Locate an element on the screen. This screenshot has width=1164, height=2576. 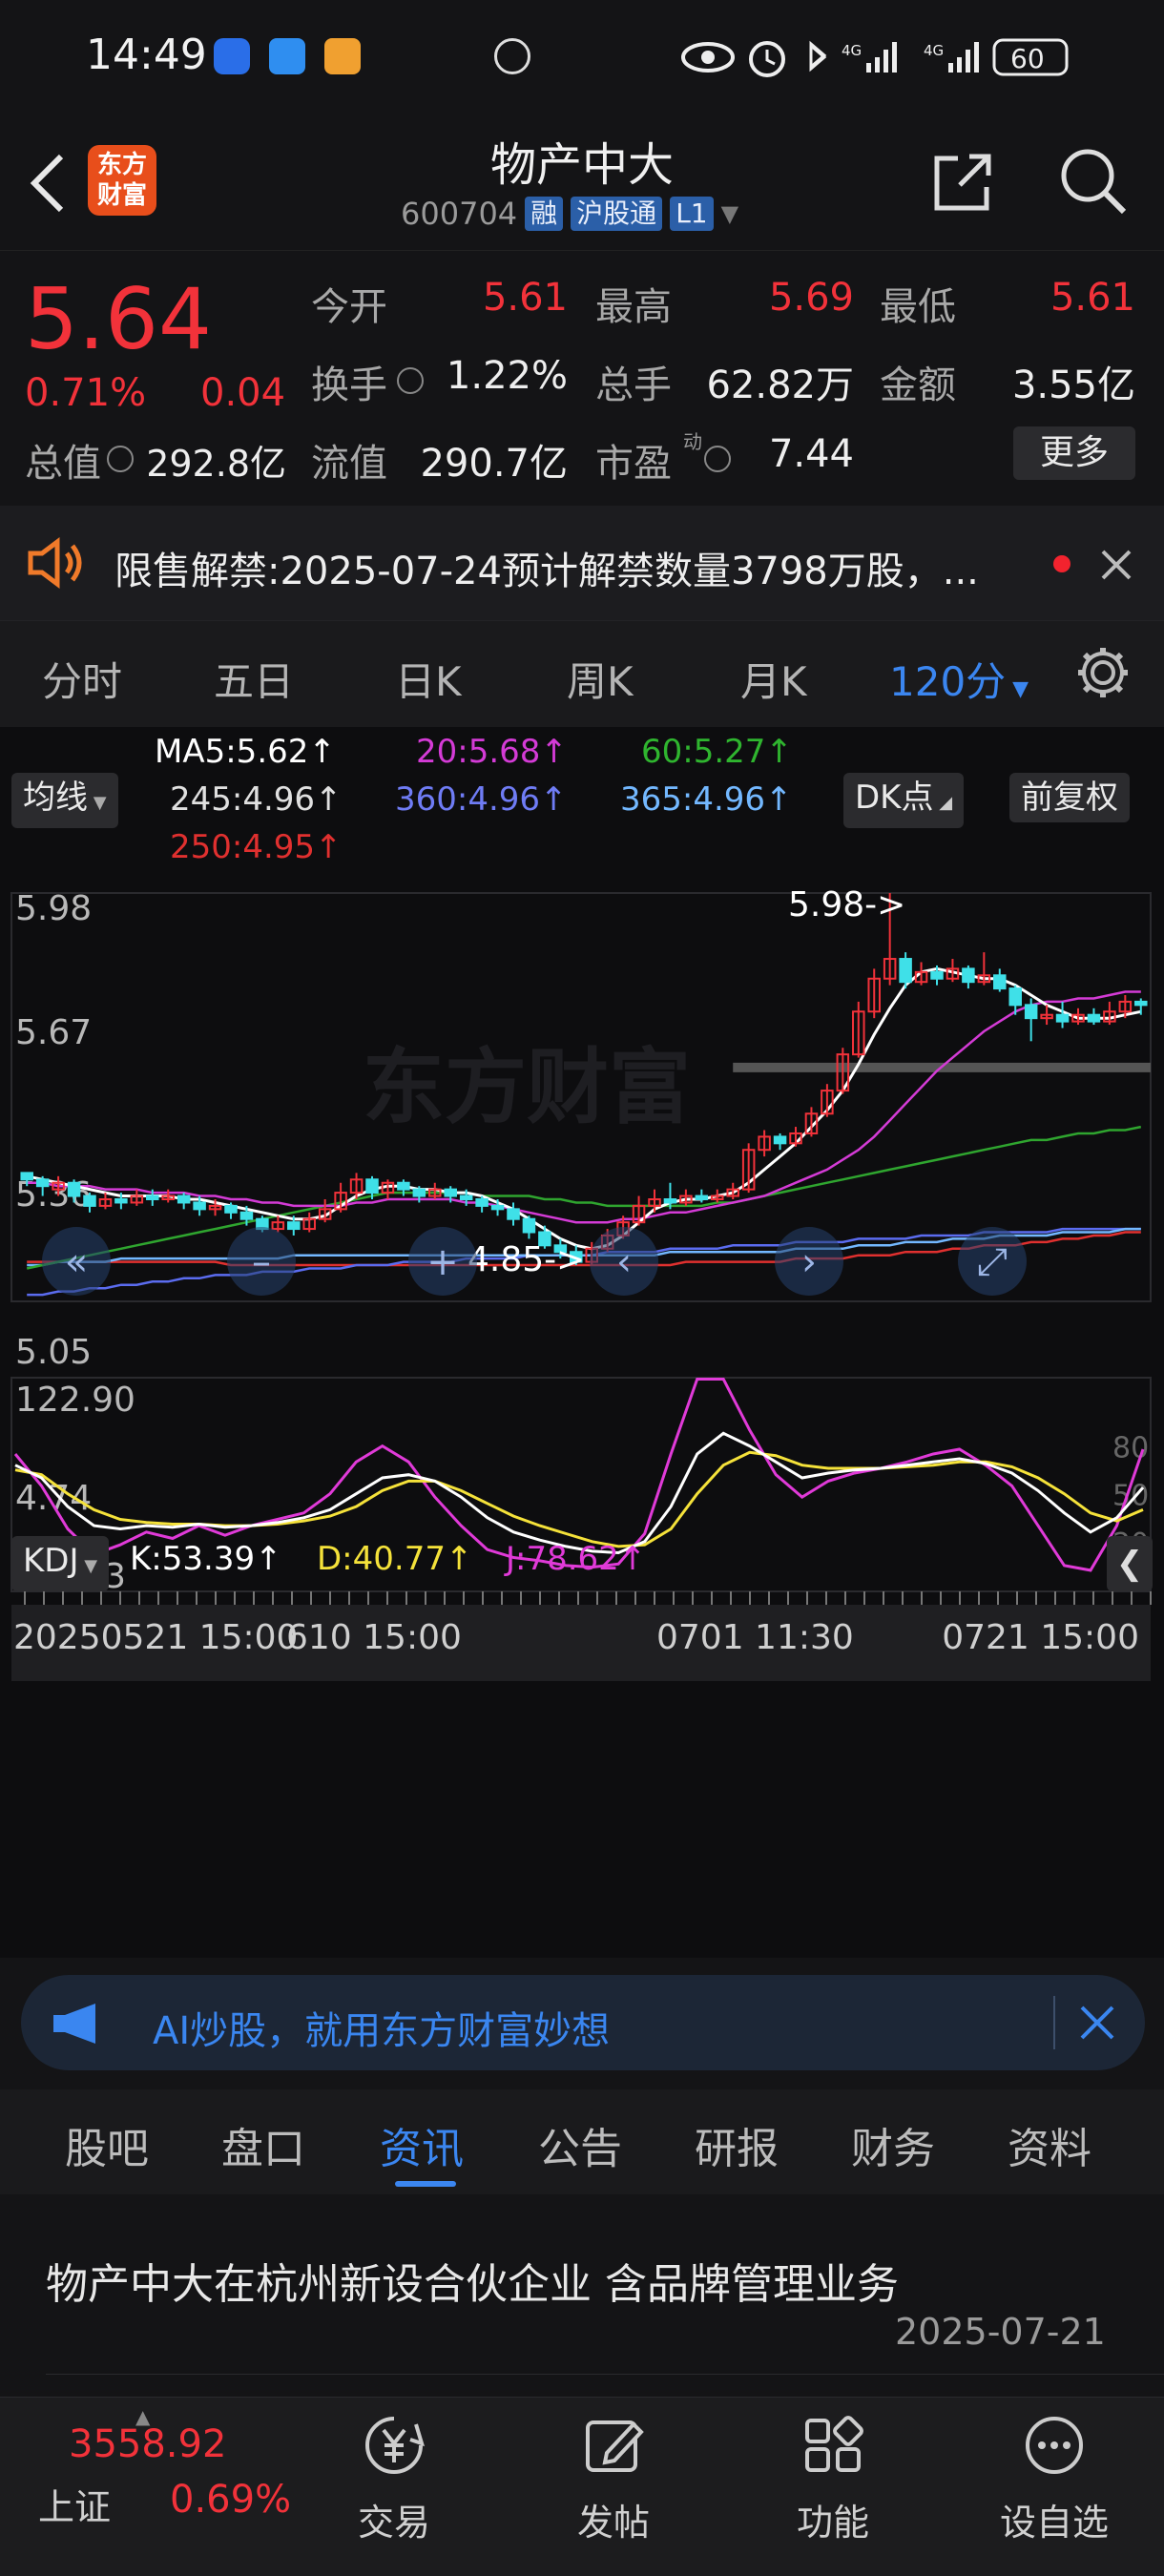
chart-control-icon: + is located at coordinates (443, 1262).